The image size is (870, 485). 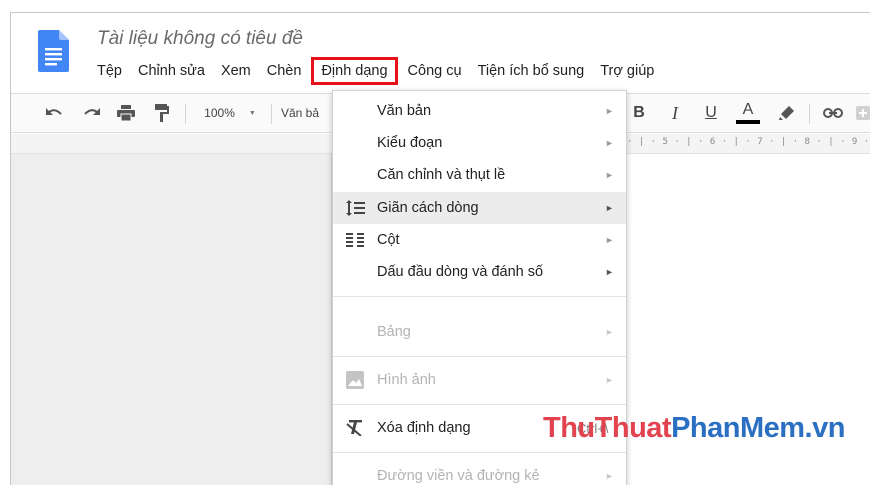 What do you see at coordinates (441, 175) in the screenshot?
I see `menu-item-label: Căn chỉnh và thụt lề` at bounding box center [441, 175].